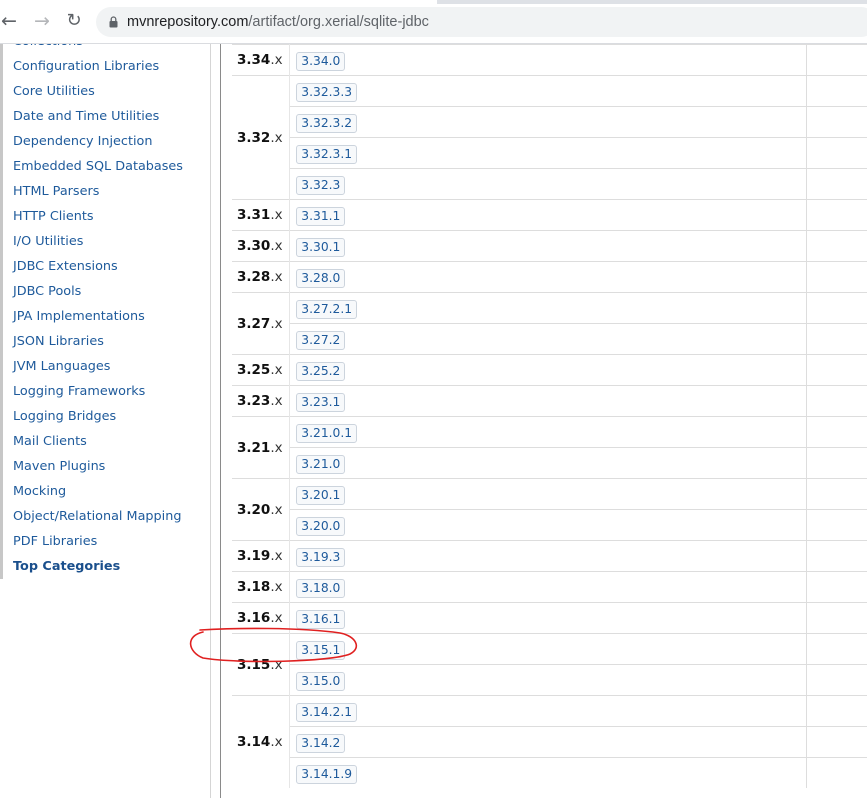 This screenshot has width=867, height=798. What do you see at coordinates (106, 241) in the screenshot?
I see `sidebar-item-i-o-utilities: I/O Utilities` at bounding box center [106, 241].